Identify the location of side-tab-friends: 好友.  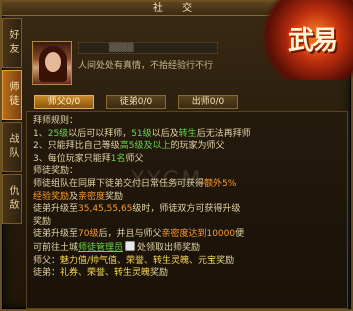
(12, 43).